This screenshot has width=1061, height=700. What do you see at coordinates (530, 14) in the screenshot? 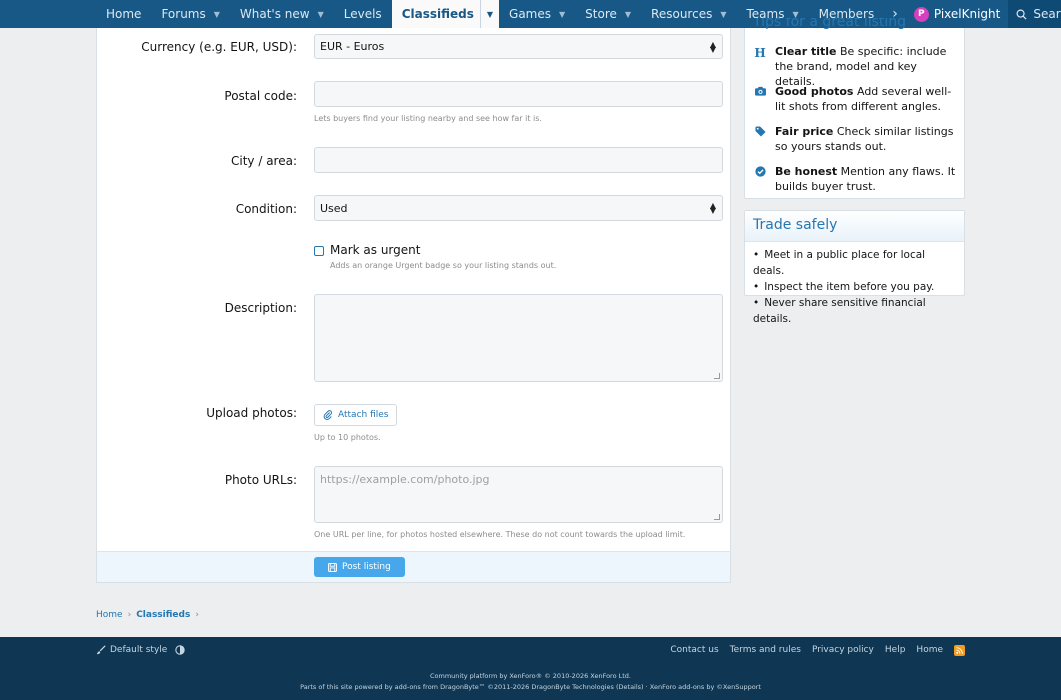
I see `nav-label: Games` at bounding box center [530, 14].